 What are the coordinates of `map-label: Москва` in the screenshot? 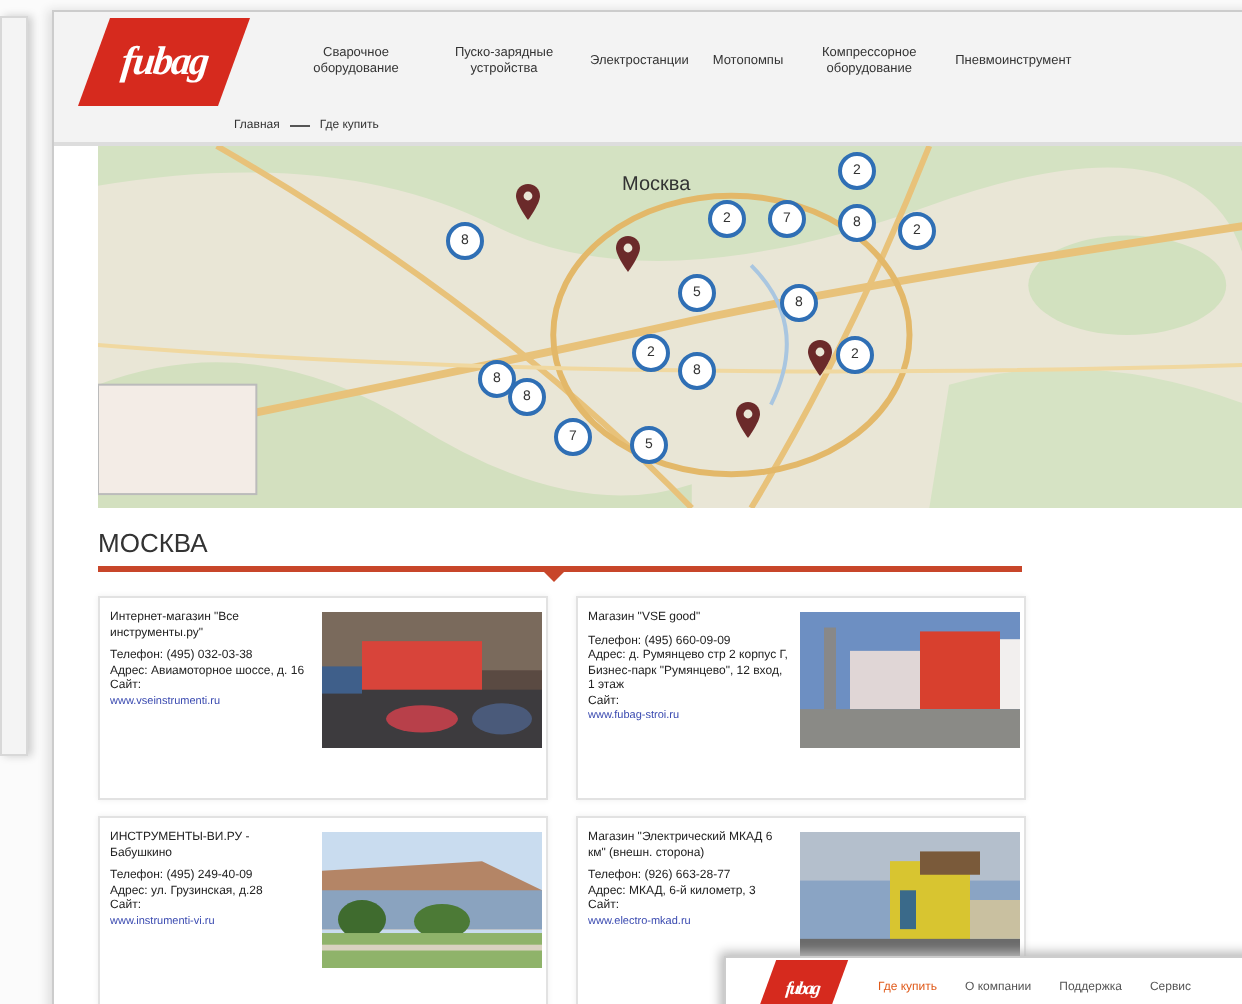 It's located at (656, 185).